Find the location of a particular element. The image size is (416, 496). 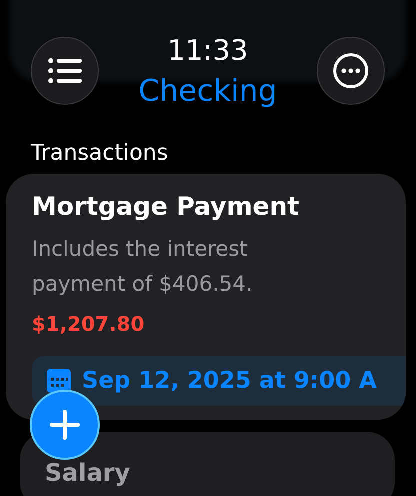

date-chip: Sep 12, 2025 at 9:00 A is located at coordinates (219, 381).